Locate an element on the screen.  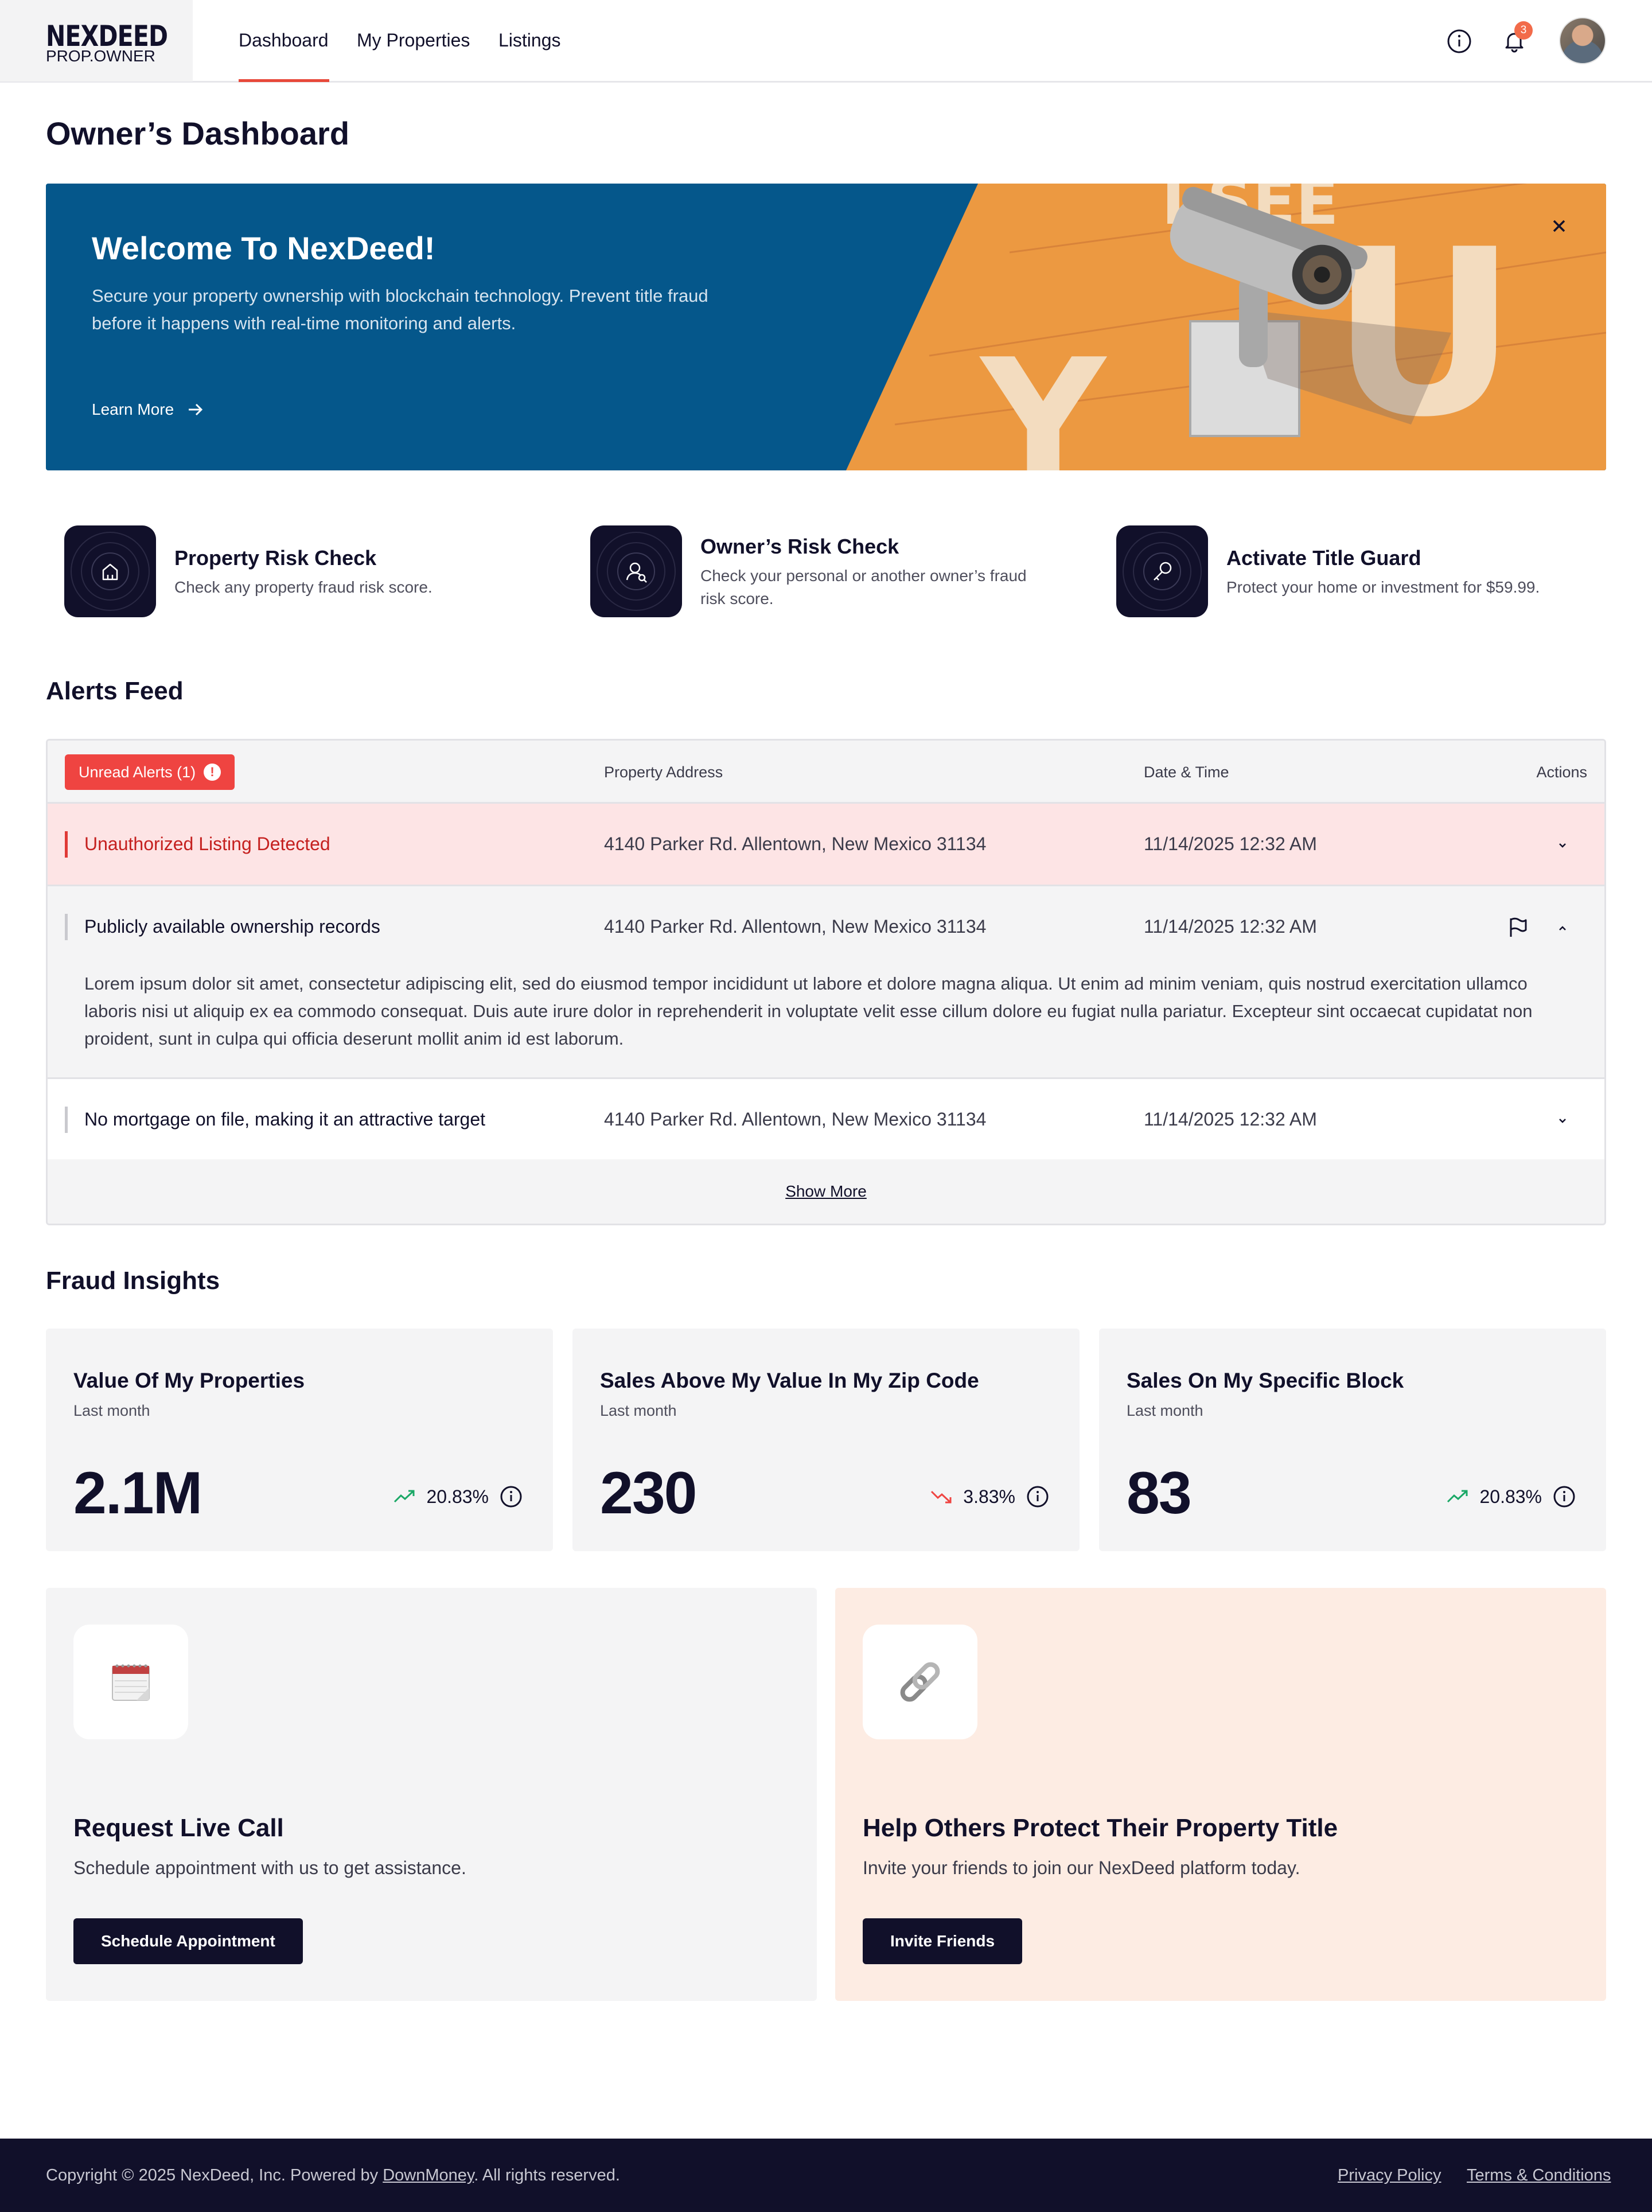
schedule-appointment-button: Schedule Appointment is located at coordinates (188, 1941).